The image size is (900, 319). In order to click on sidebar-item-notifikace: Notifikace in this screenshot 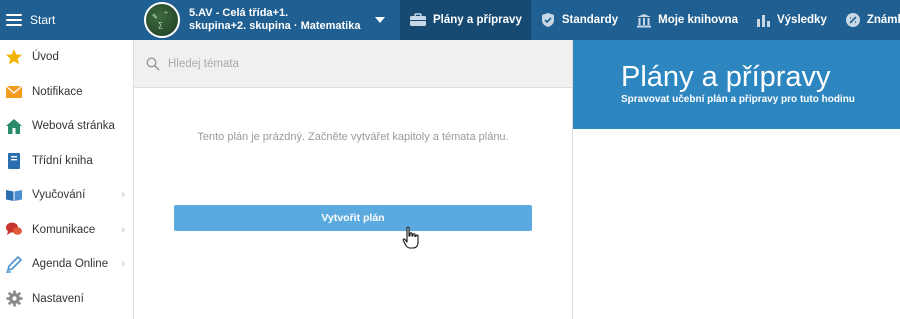, I will do `click(66, 92)`.